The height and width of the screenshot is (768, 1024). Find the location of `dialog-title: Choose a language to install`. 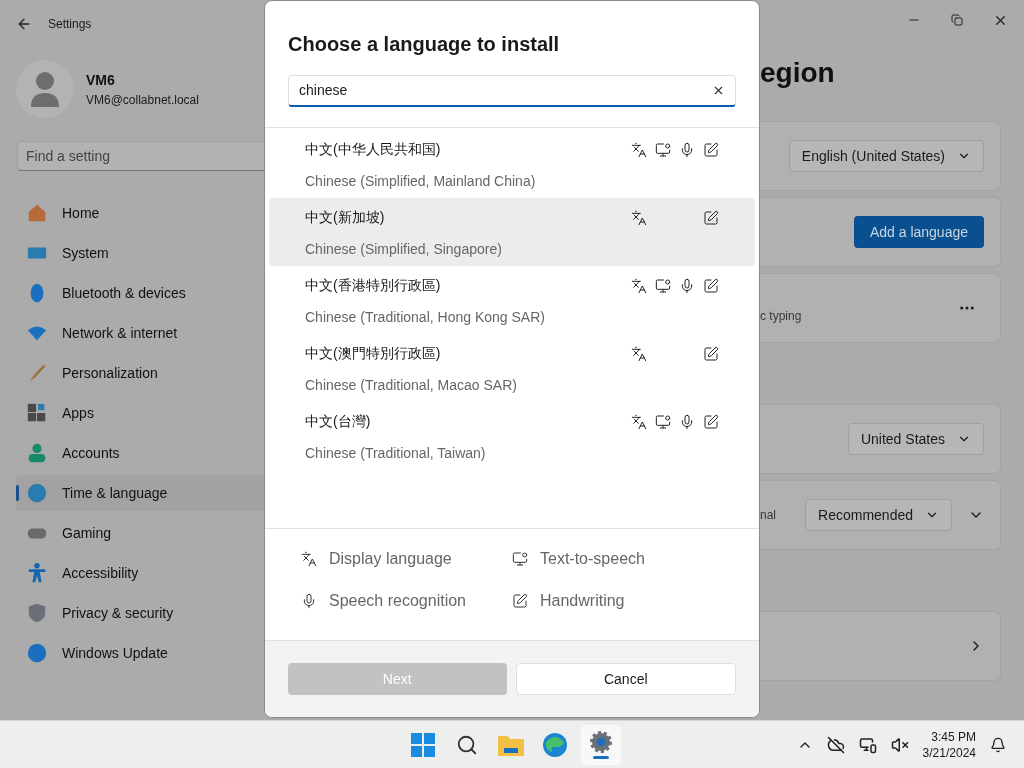

dialog-title: Choose a language to install is located at coordinates (424, 44).